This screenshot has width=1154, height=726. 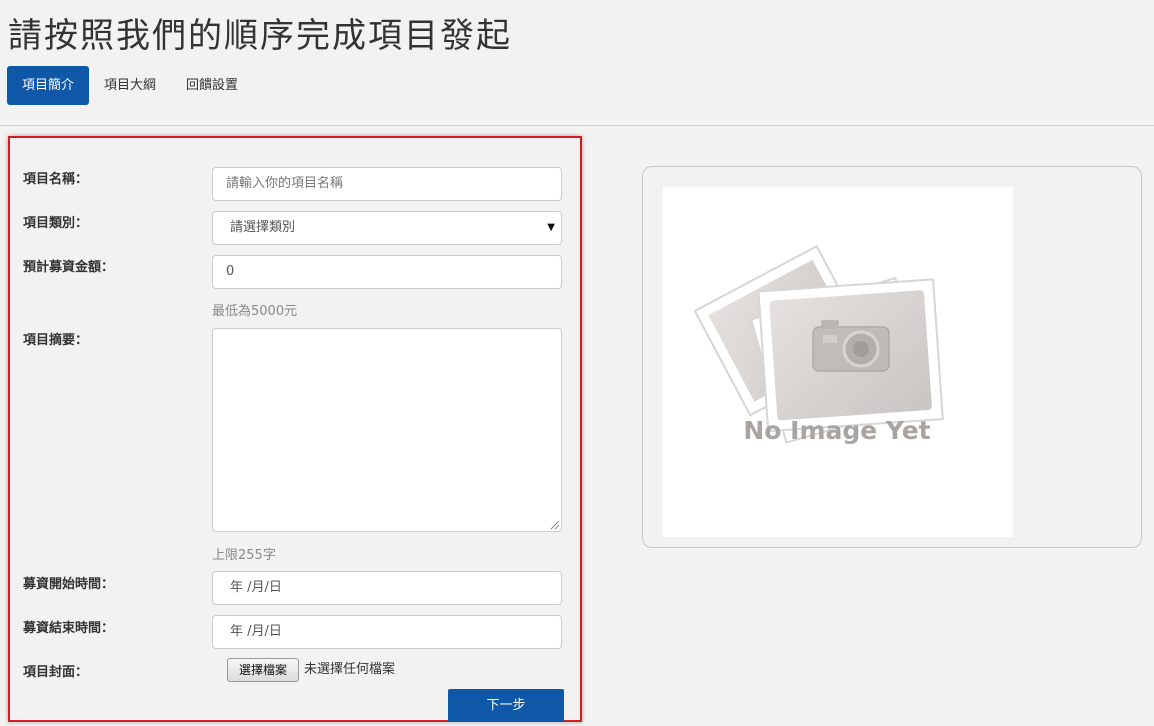 I want to click on cover-label: 項目封面：, so click(x=56, y=672).